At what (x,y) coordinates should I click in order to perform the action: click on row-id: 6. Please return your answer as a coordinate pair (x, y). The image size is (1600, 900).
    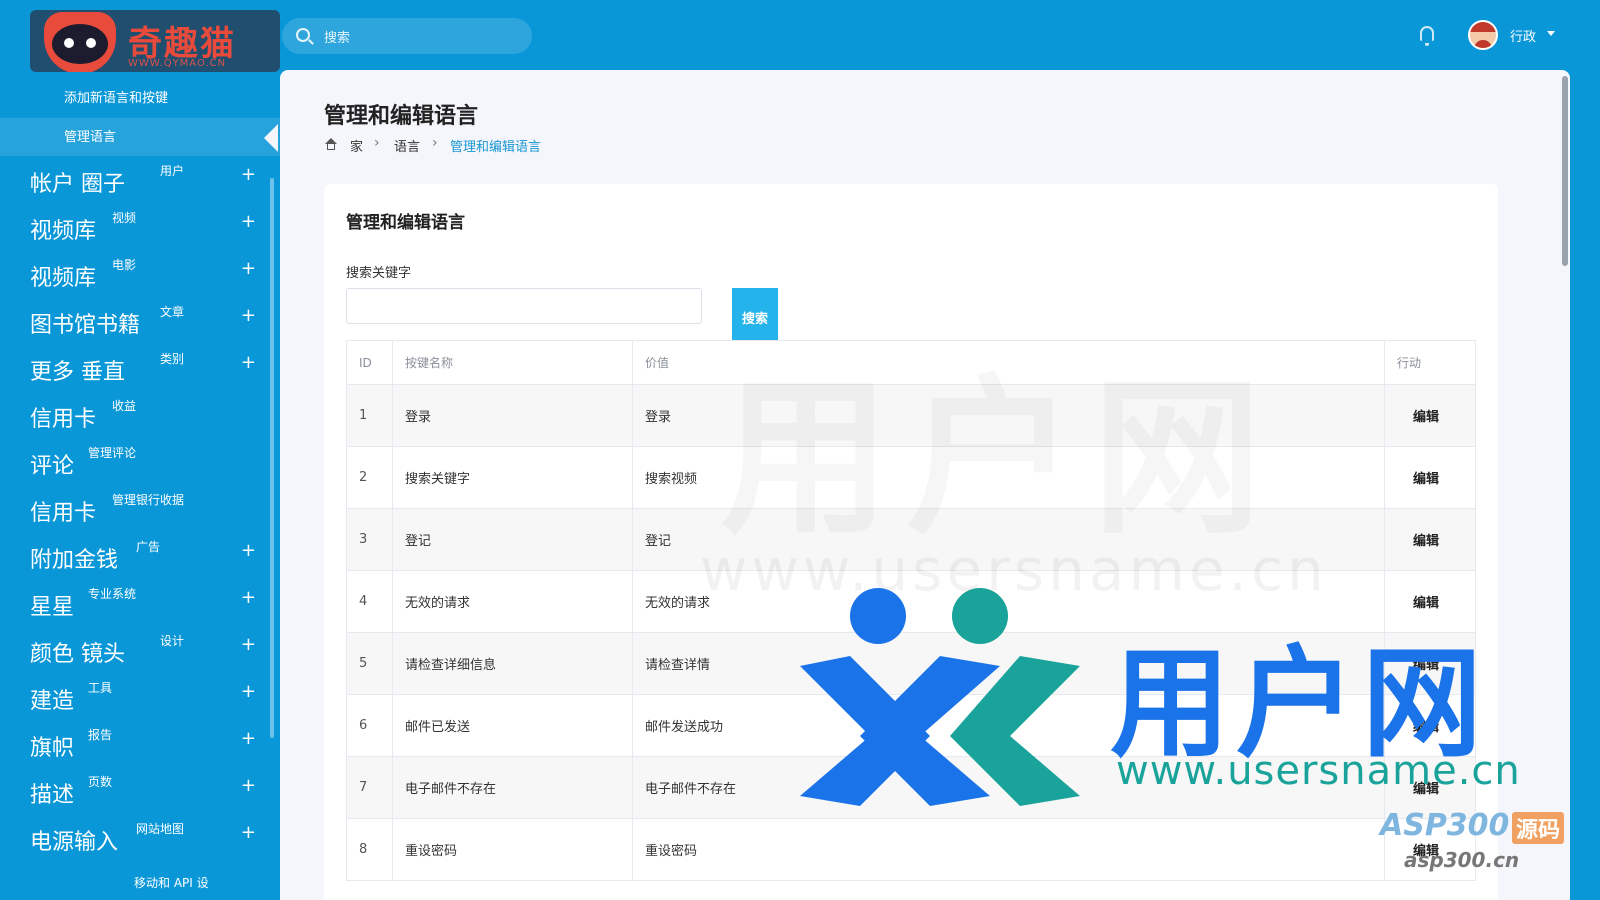
    Looking at the image, I should click on (369, 725).